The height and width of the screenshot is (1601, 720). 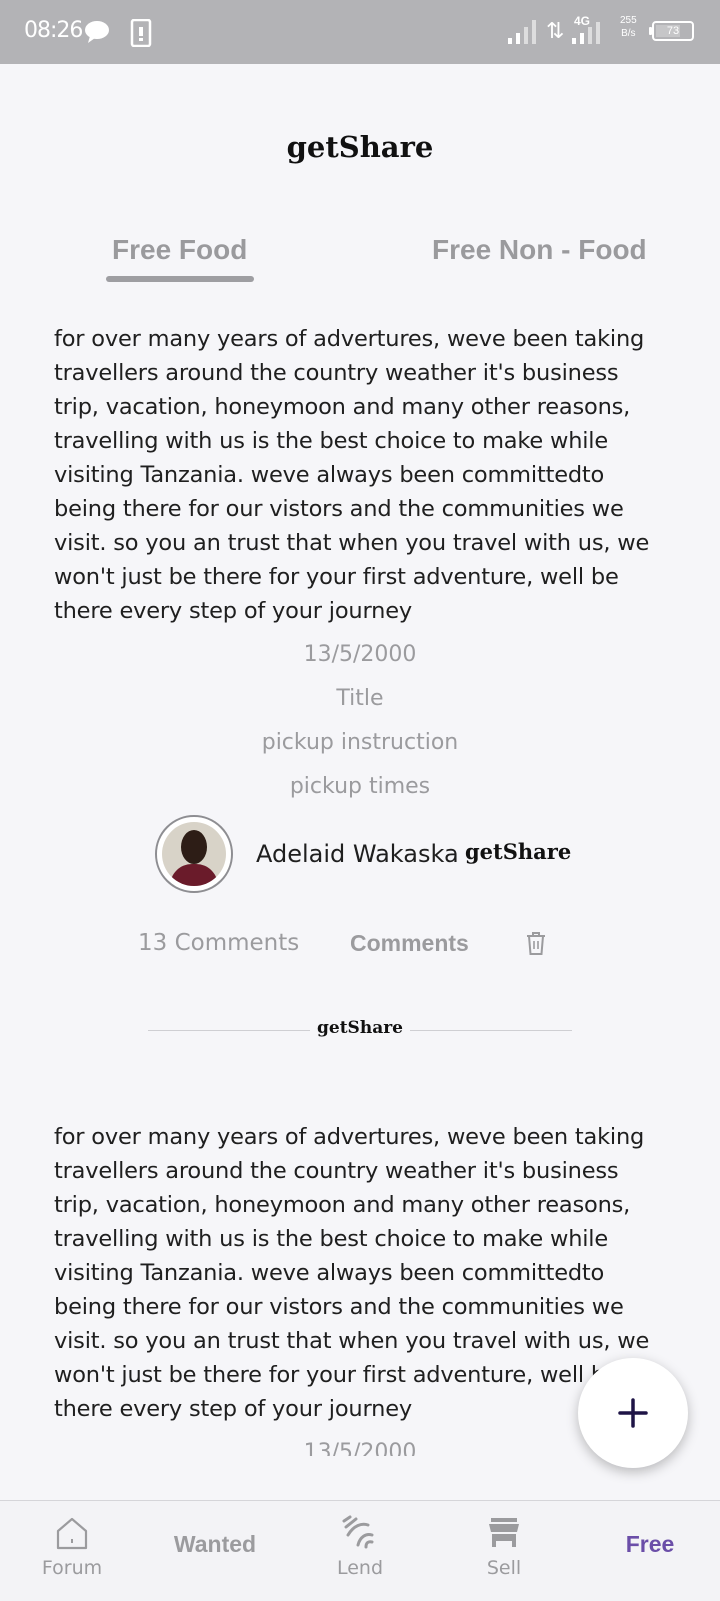 What do you see at coordinates (360, 698) in the screenshot?
I see `post-title: Title` at bounding box center [360, 698].